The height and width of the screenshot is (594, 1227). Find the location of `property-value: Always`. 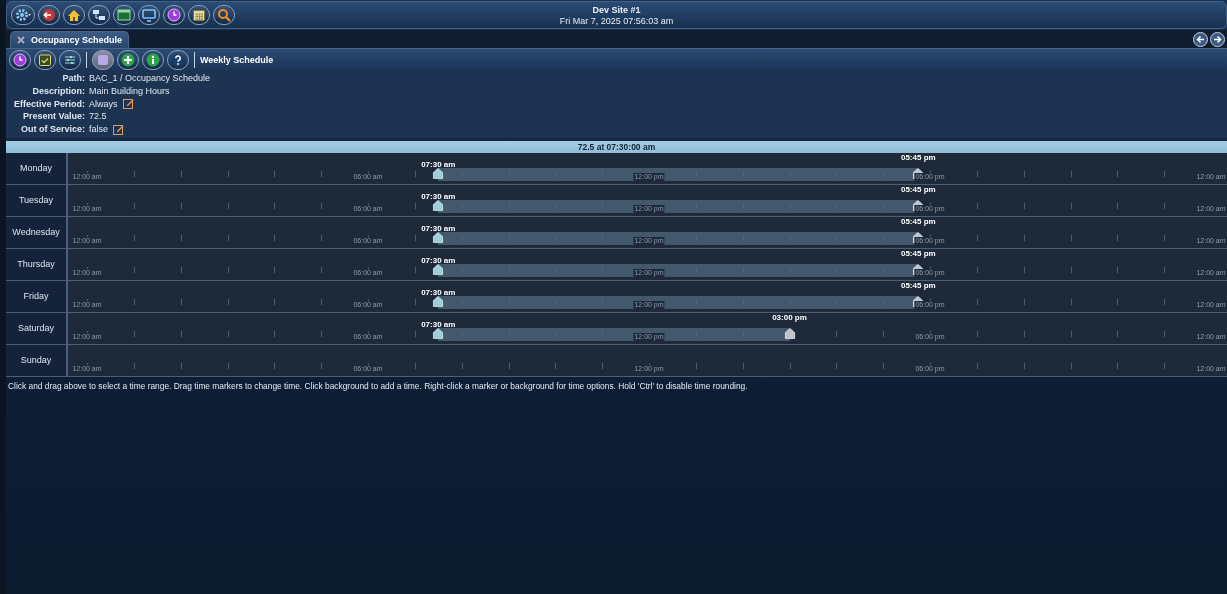

property-value: Always is located at coordinates (103, 104).